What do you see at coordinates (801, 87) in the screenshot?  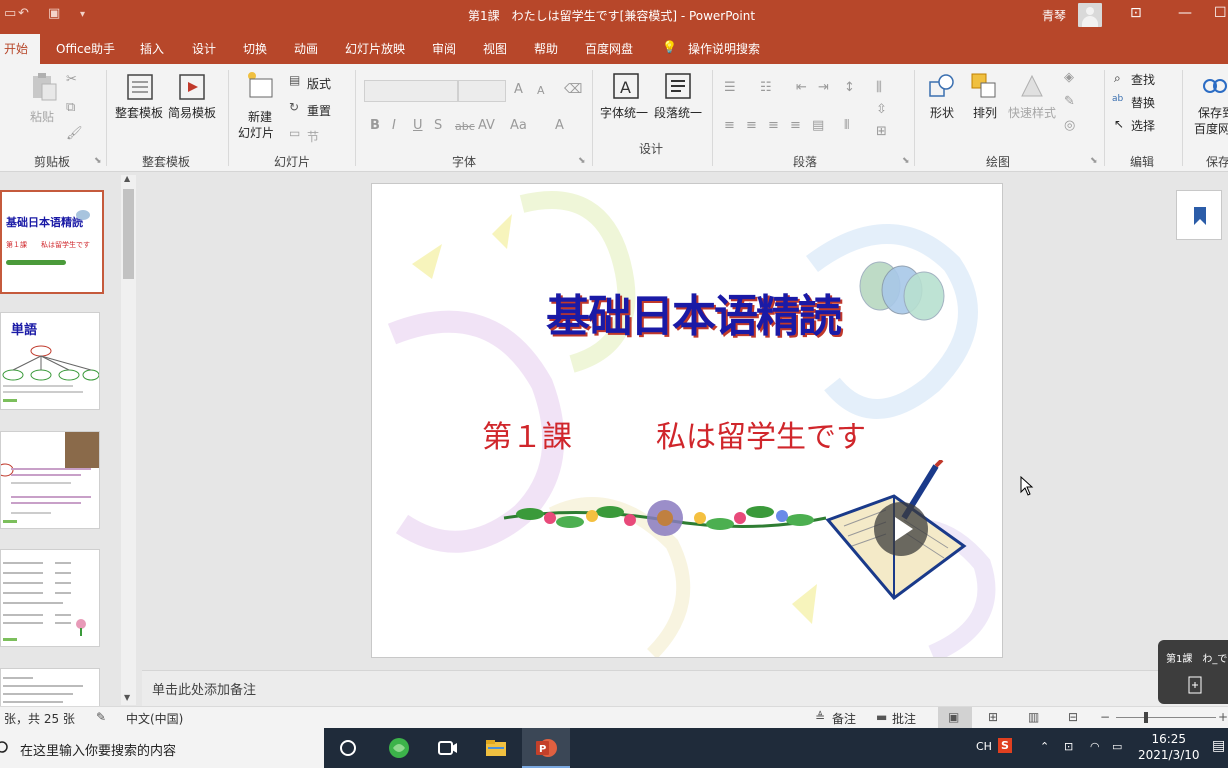 I see `decrease-indent-icon: ⇤` at bounding box center [801, 87].